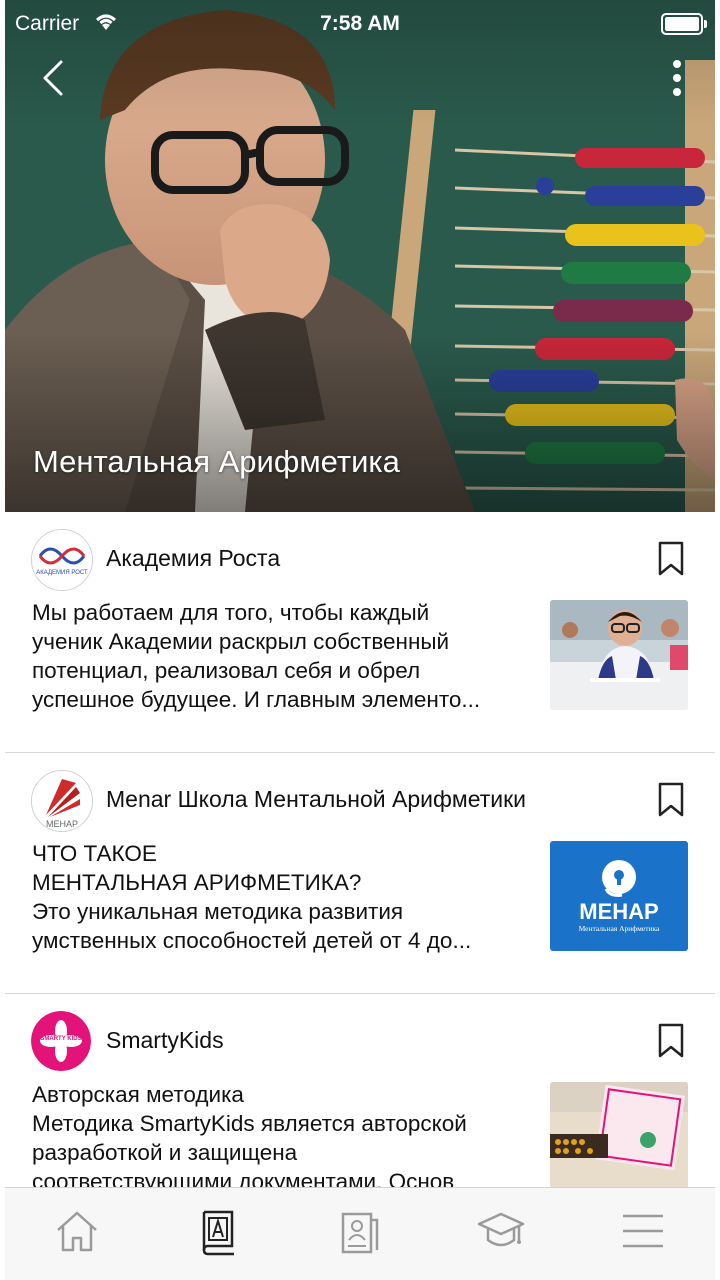 The image size is (720, 1280). I want to click on home-icon, so click(77, 1231).